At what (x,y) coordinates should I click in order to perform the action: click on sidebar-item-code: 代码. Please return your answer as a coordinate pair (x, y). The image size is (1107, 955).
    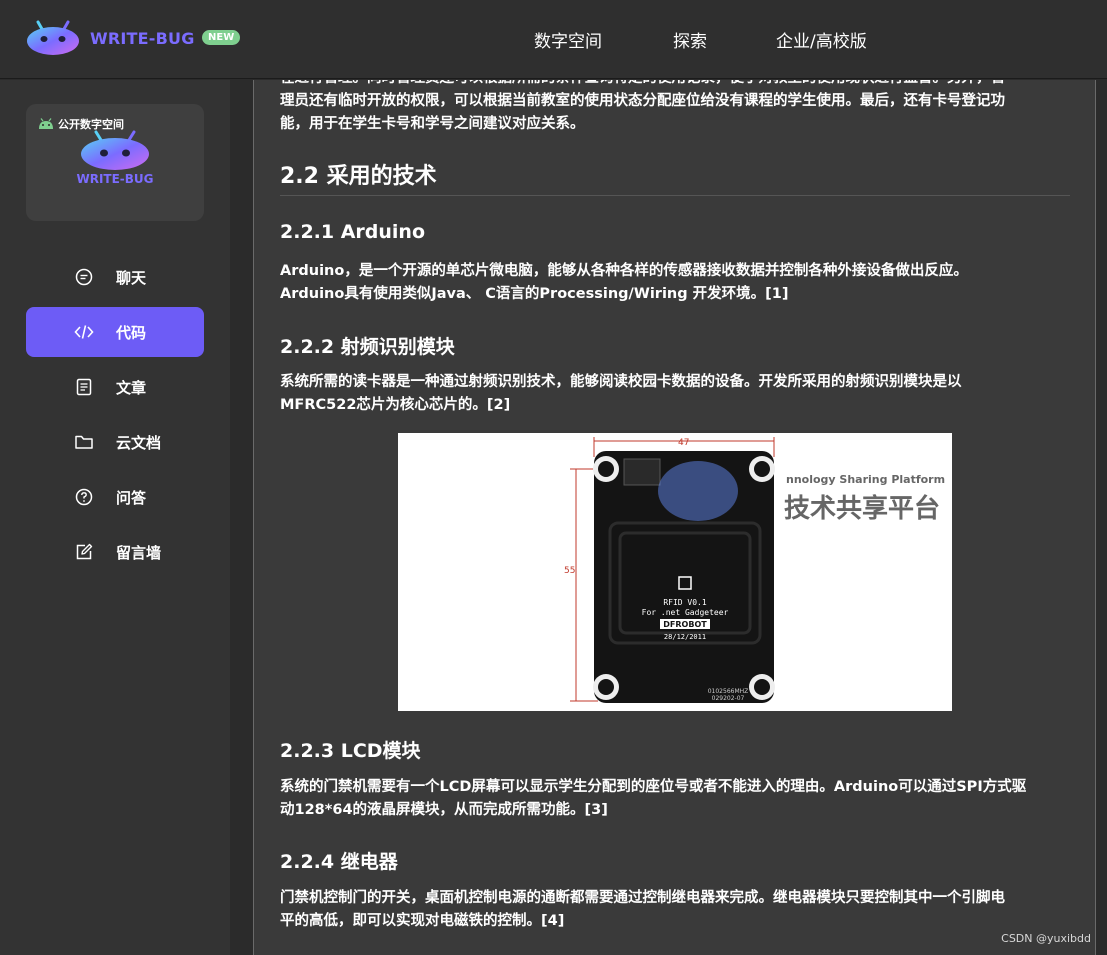
    Looking at the image, I should click on (115, 332).